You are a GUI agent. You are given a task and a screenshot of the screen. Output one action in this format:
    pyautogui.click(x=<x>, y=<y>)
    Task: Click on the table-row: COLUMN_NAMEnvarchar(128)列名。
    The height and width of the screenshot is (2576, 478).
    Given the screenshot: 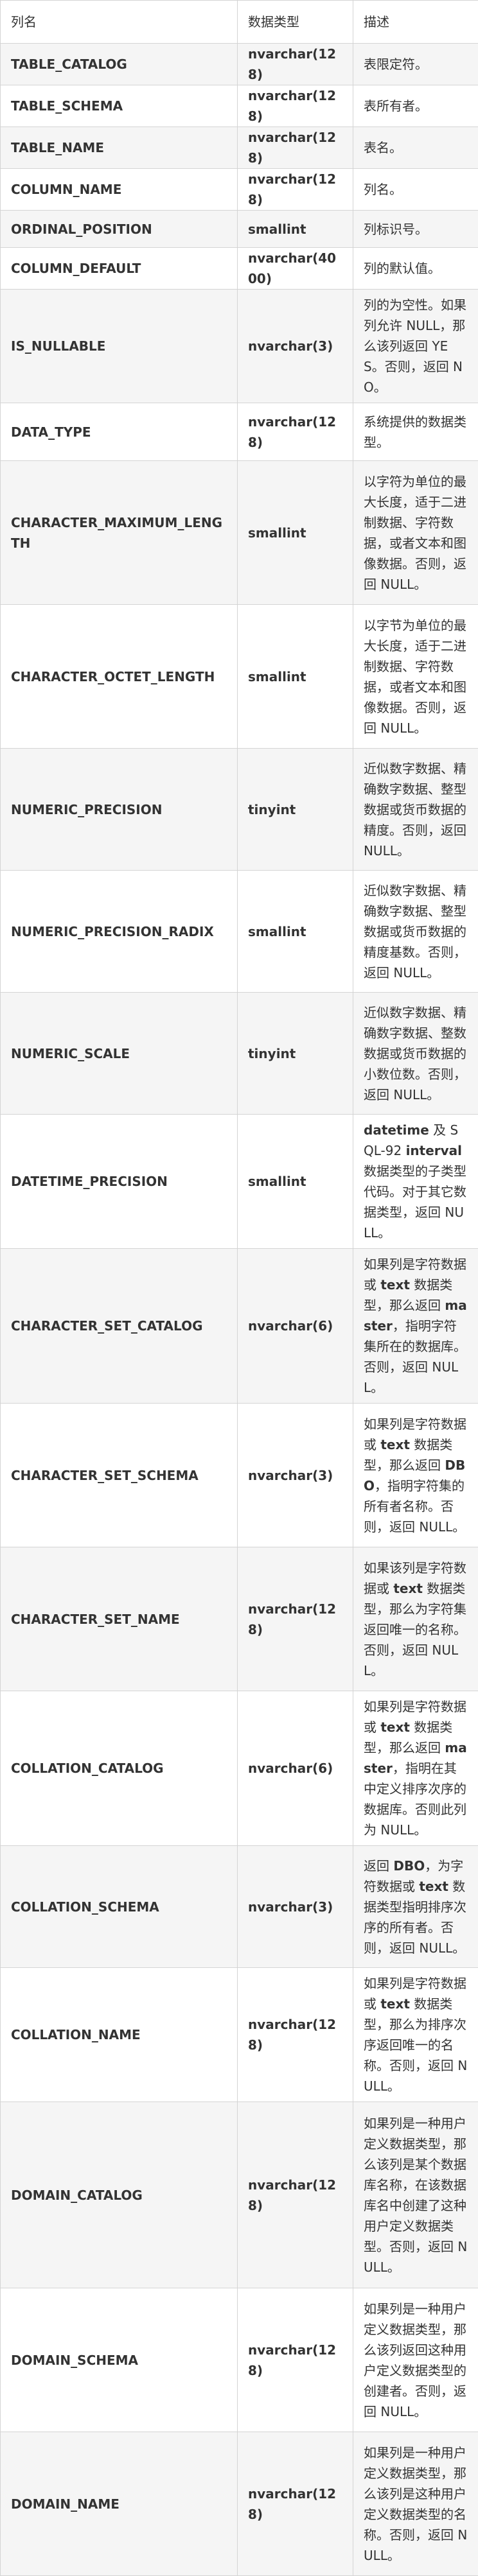 What is the action you would take?
    pyautogui.click(x=239, y=190)
    